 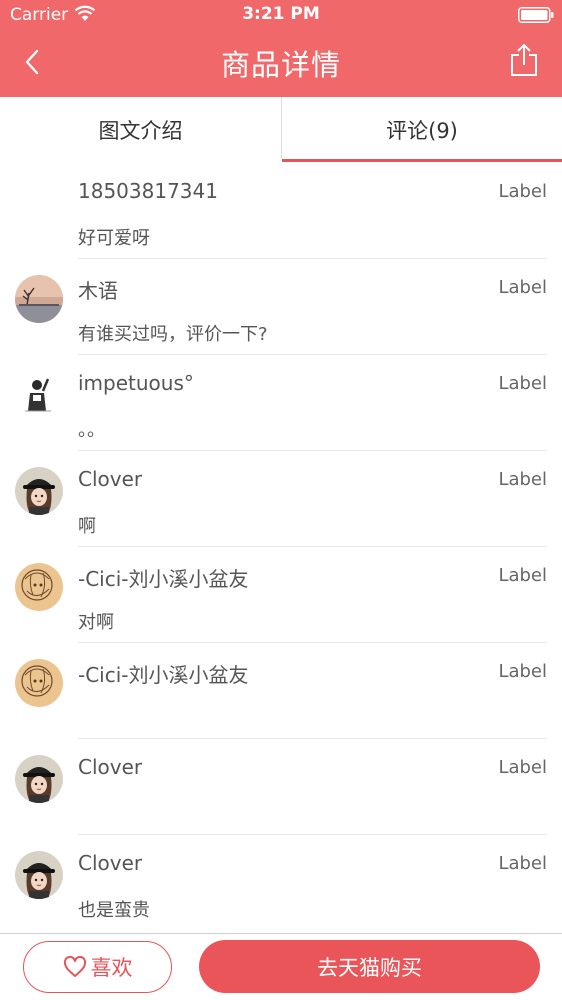 I want to click on comment-item: Clover Label 啊, so click(x=281, y=499).